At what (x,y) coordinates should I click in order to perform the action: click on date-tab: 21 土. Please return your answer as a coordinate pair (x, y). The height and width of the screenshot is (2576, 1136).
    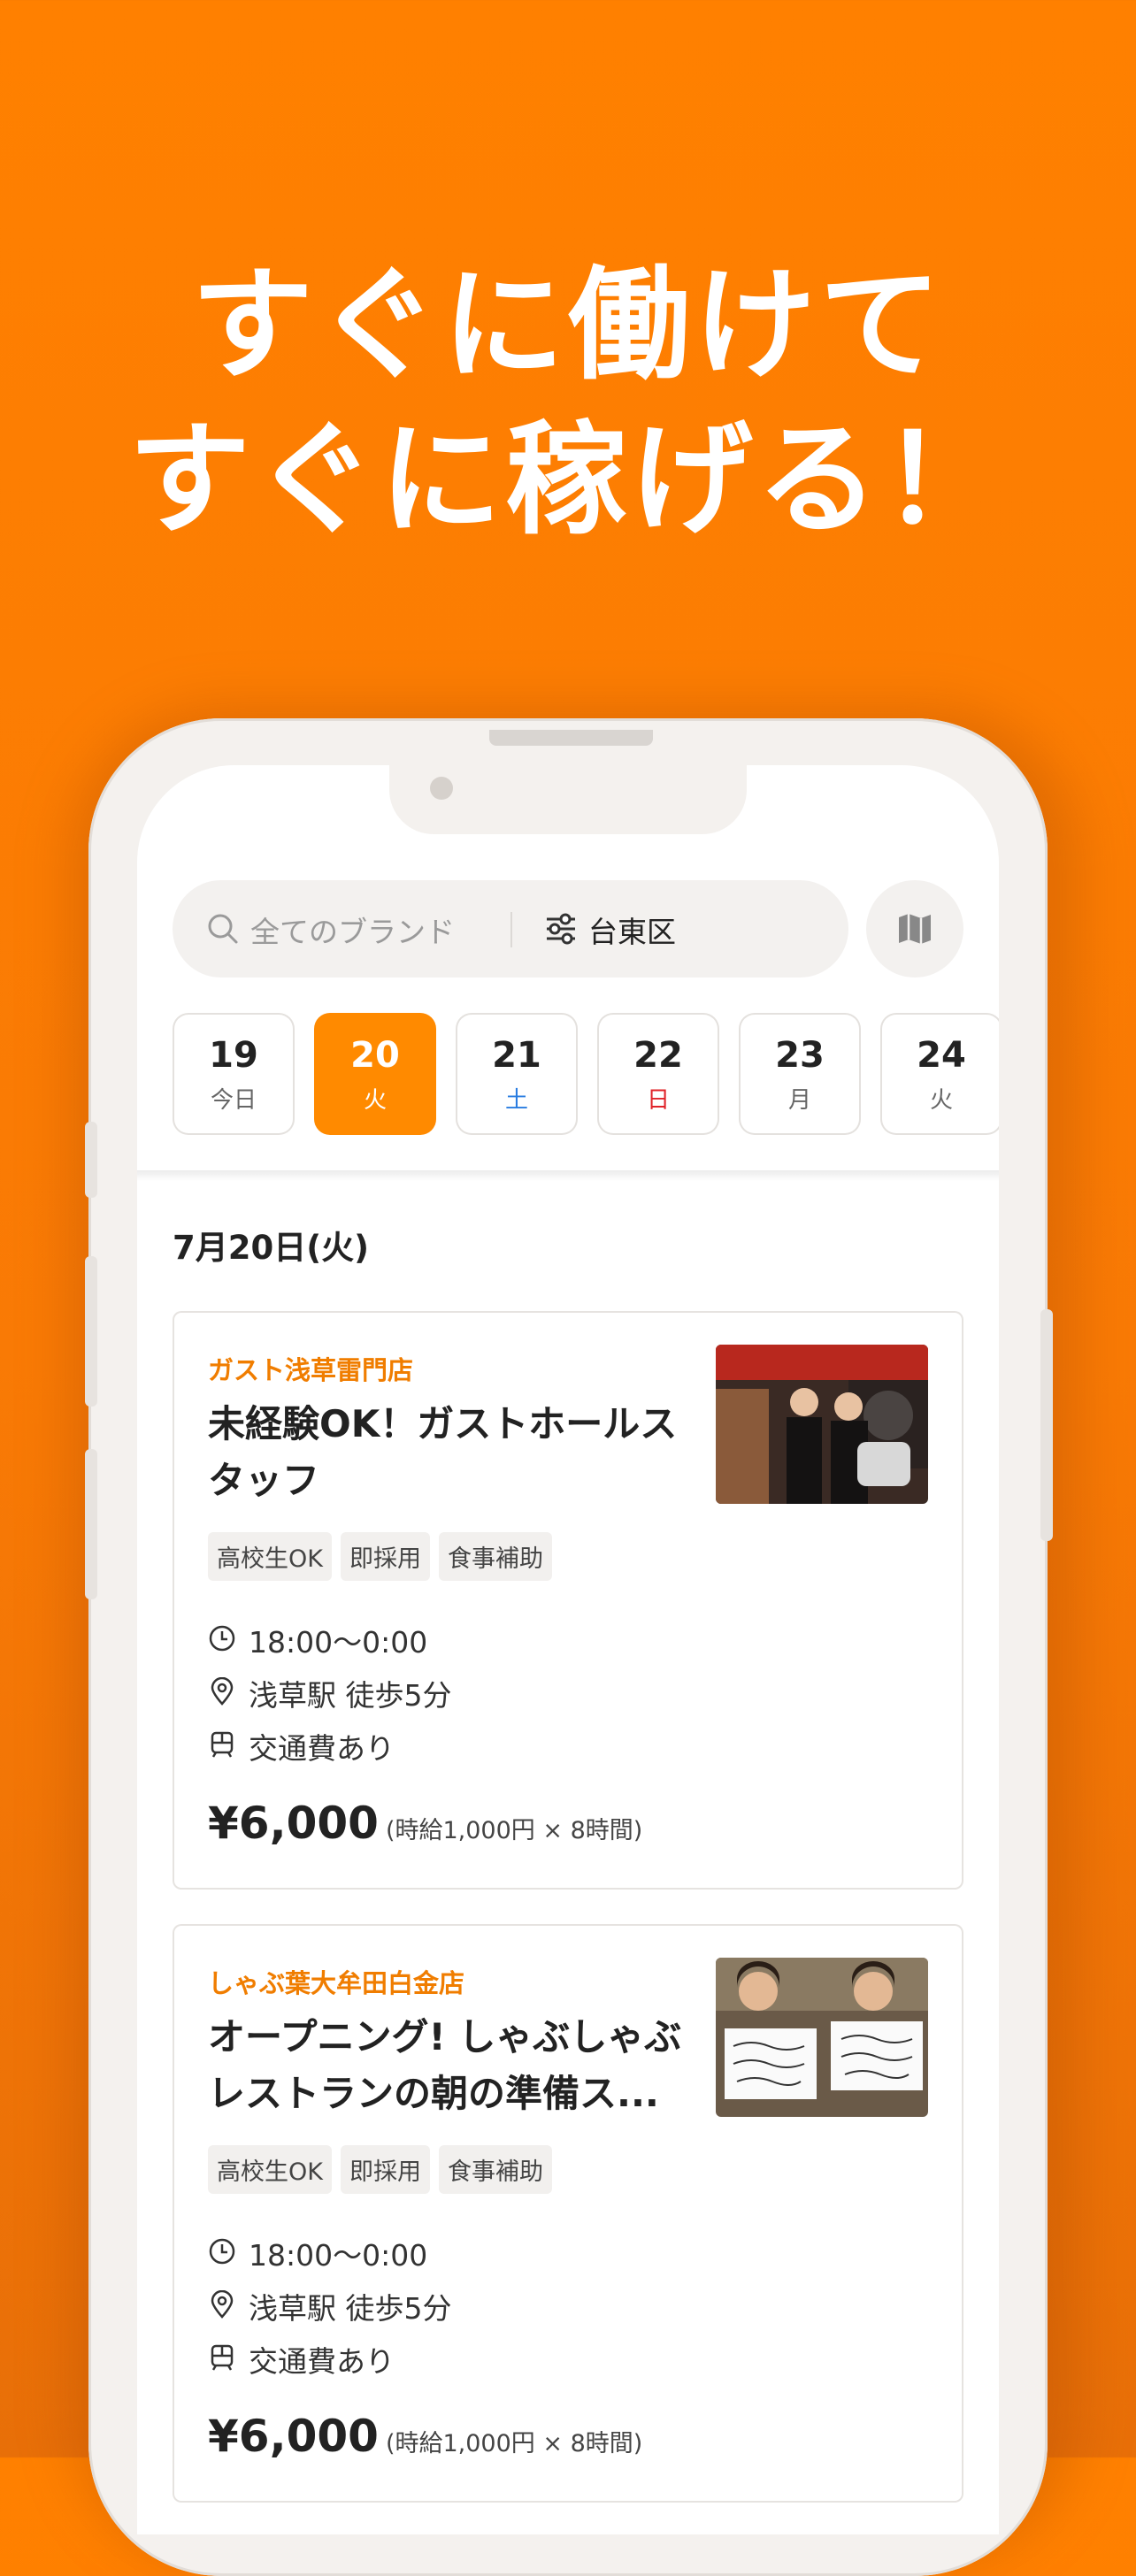
    Looking at the image, I should click on (517, 1074).